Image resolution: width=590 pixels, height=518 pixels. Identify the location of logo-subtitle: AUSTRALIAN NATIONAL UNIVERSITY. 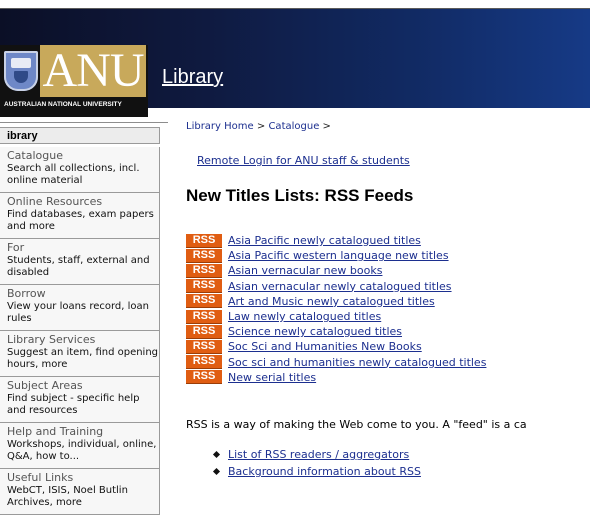
(63, 104).